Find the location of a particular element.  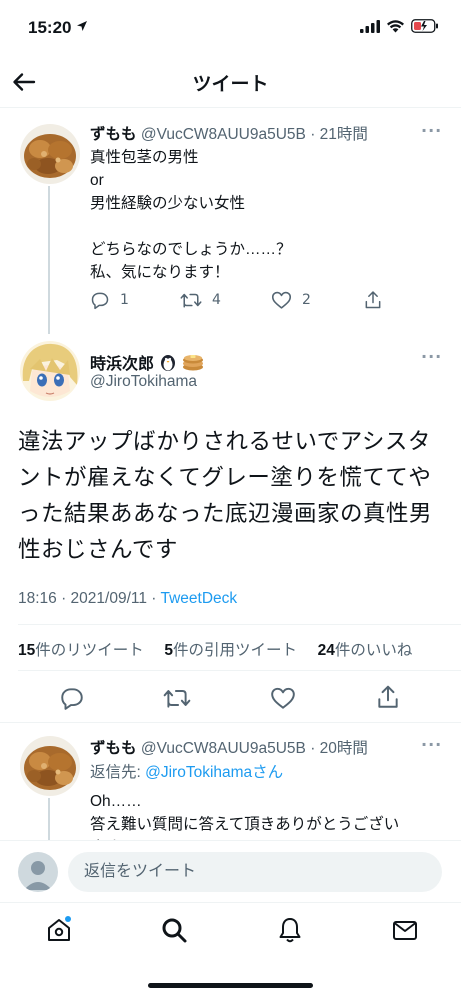

status-bar: 15:20 is located at coordinates (230, 28).